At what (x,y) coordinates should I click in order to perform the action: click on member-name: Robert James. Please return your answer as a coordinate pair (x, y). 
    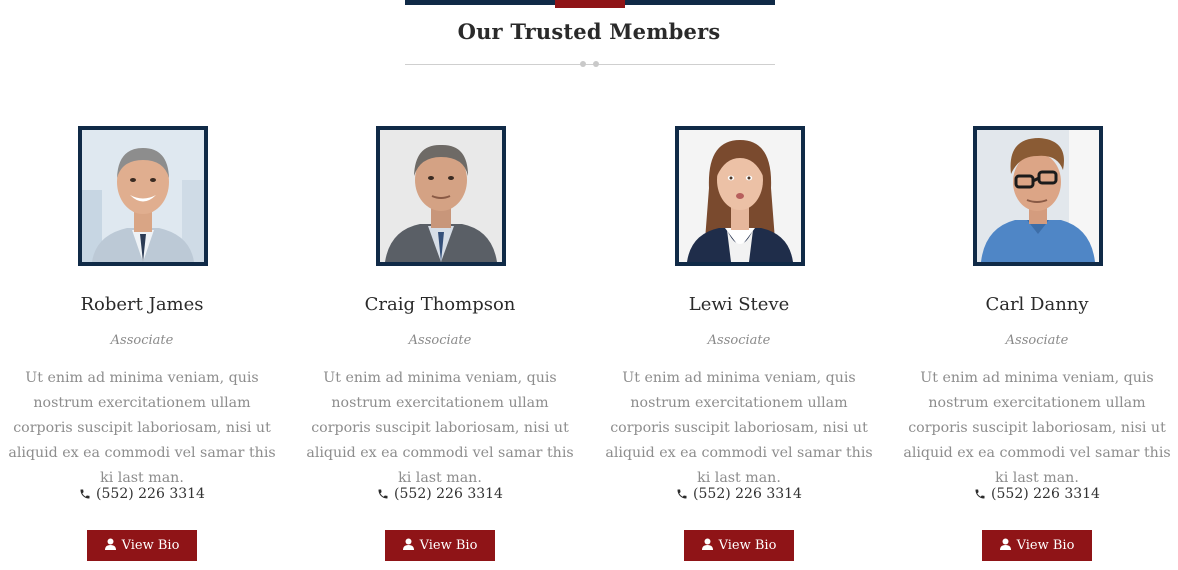
    Looking at the image, I should click on (142, 304).